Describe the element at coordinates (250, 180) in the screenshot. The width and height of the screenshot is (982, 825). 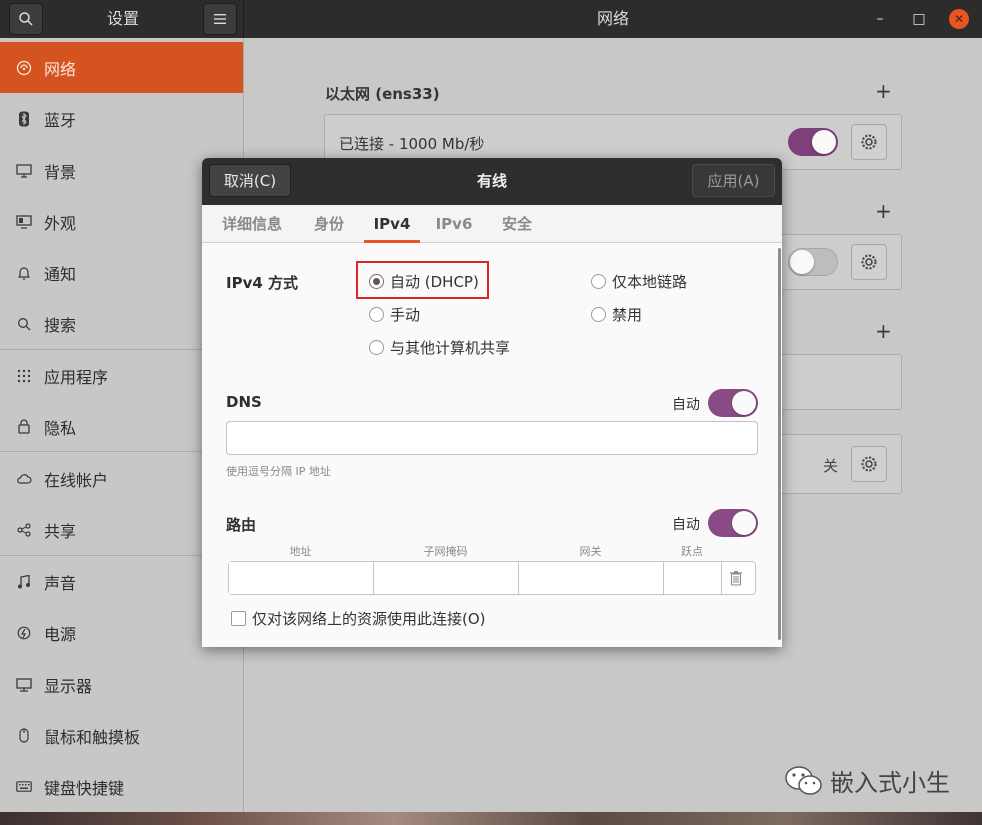
I see `cancel-button: 取消(C)` at that location.